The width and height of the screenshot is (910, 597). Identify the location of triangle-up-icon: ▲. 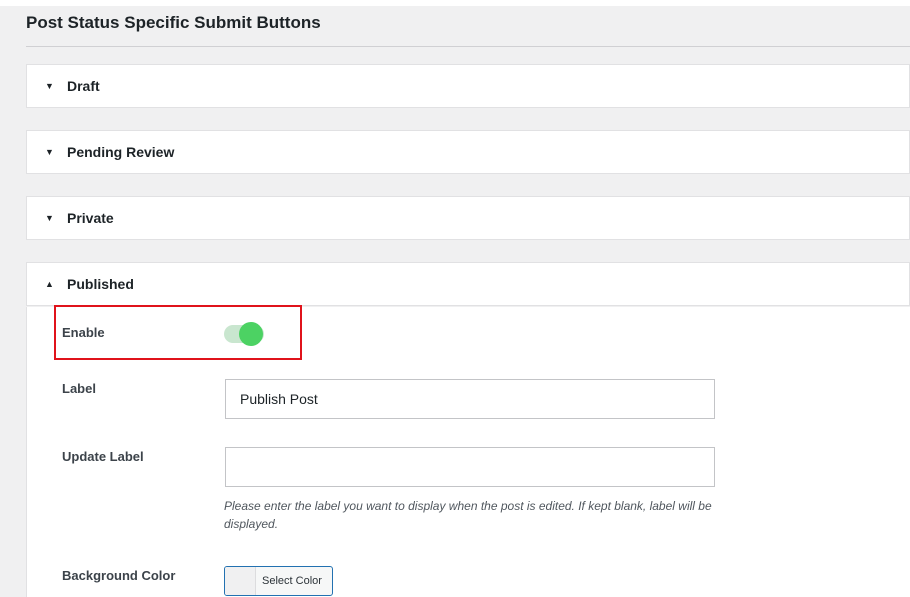
(49, 284).